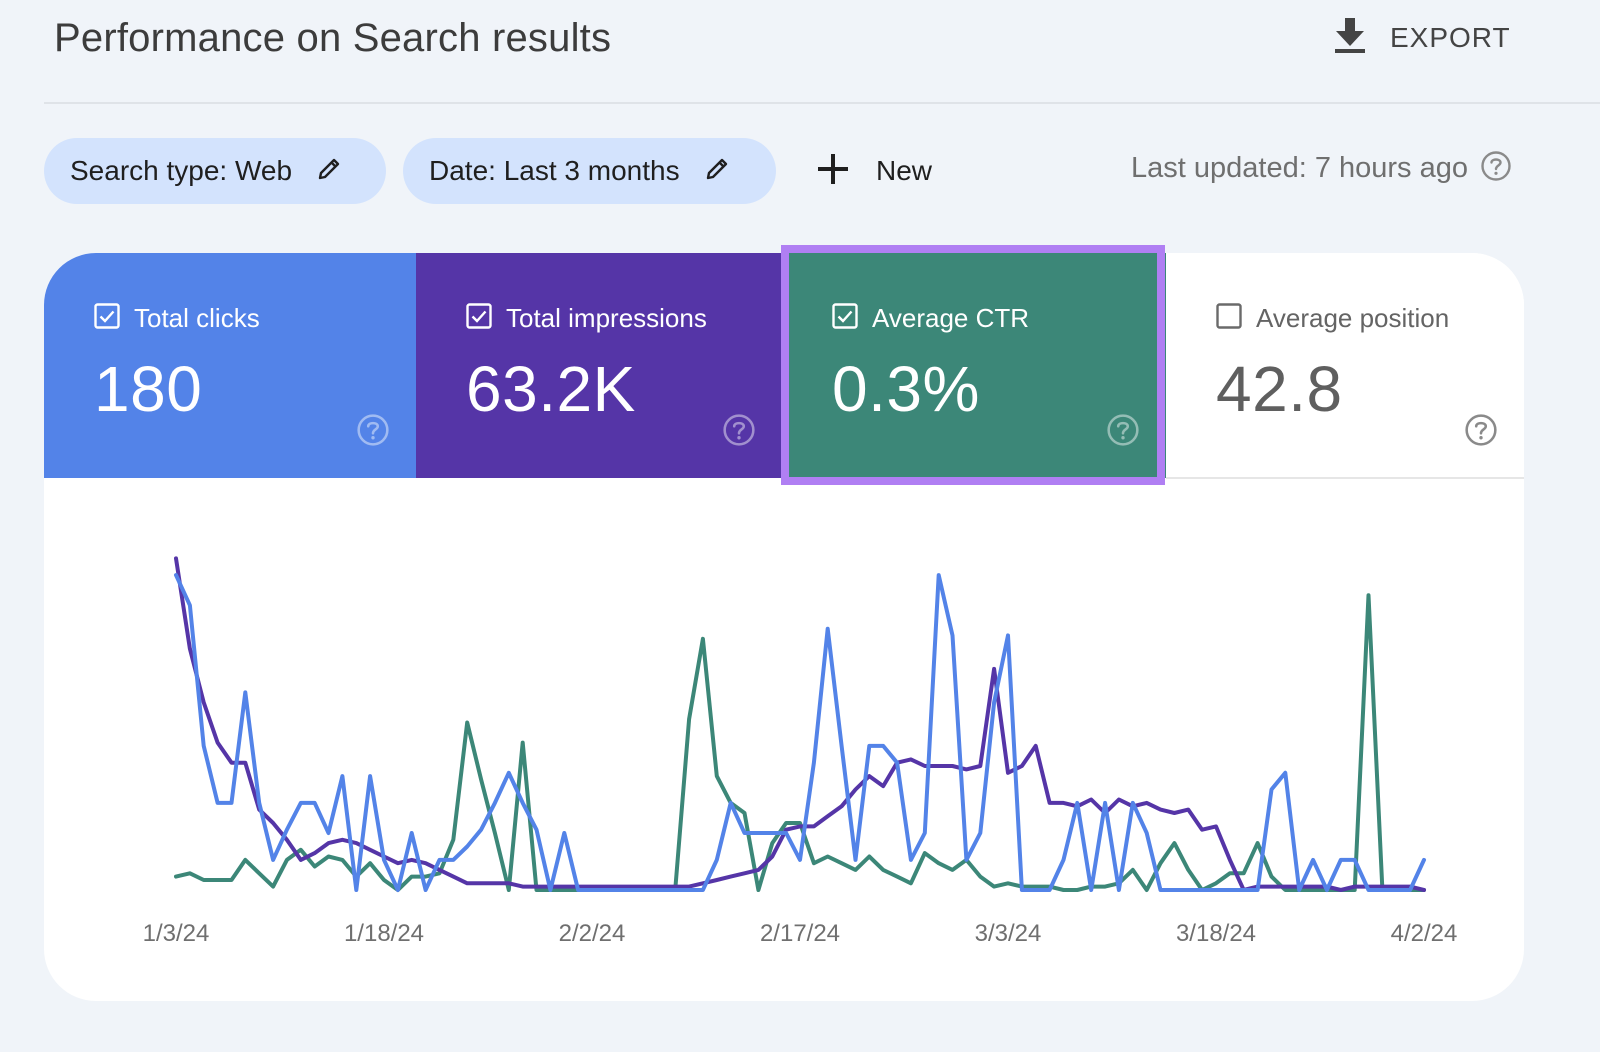 The height and width of the screenshot is (1052, 1600). Describe the element at coordinates (1008, 933) in the screenshot. I see `x-tick-label: 3/3/24` at that location.